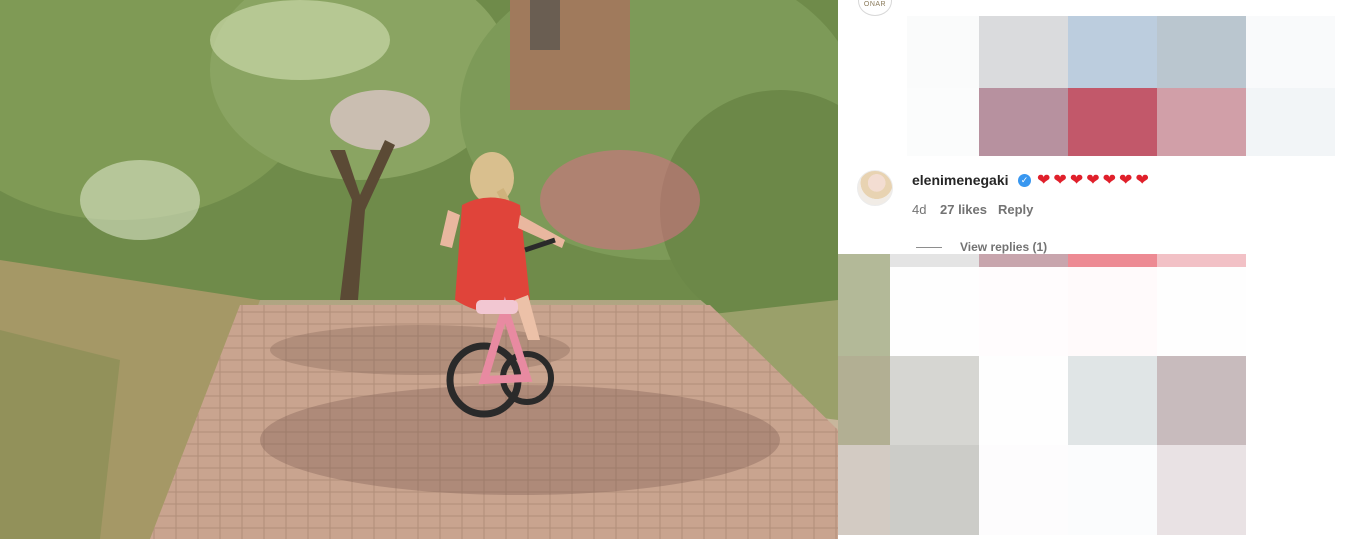 This screenshot has height=539, width=1347. What do you see at coordinates (875, 188) in the screenshot?
I see `avatar` at bounding box center [875, 188].